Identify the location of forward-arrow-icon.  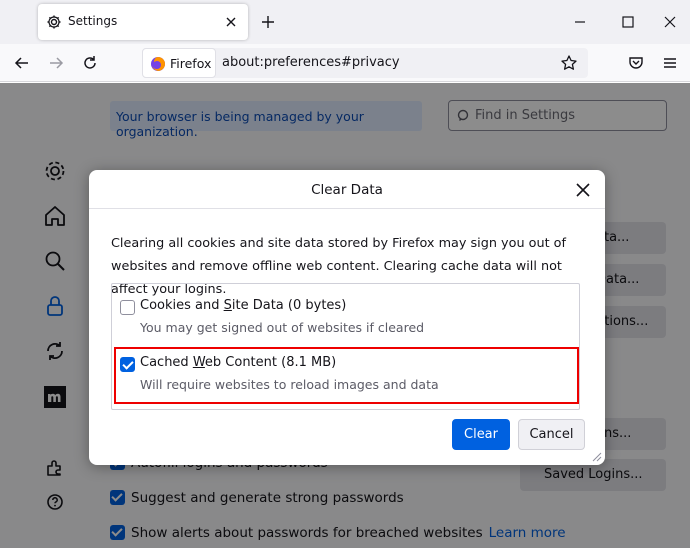
(56, 63).